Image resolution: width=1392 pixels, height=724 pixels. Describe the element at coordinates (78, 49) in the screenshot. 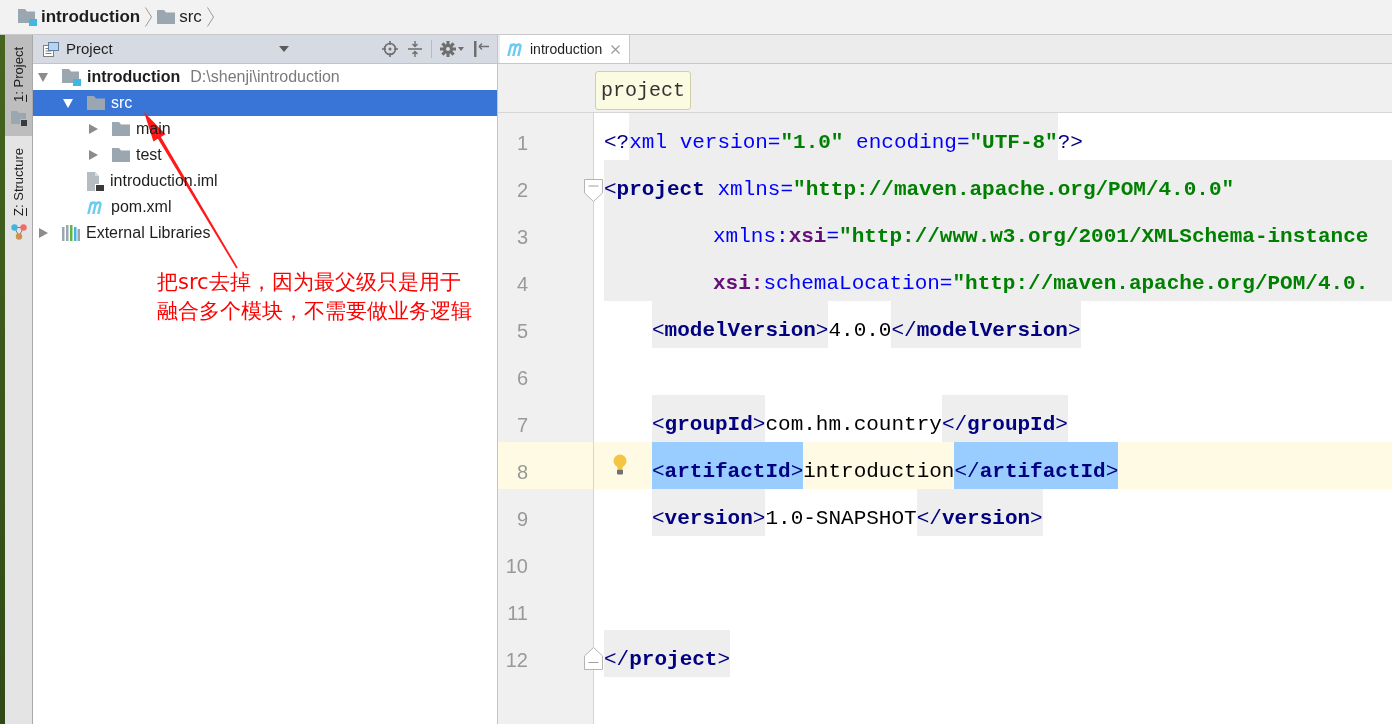

I see `view-selector: Project` at that location.